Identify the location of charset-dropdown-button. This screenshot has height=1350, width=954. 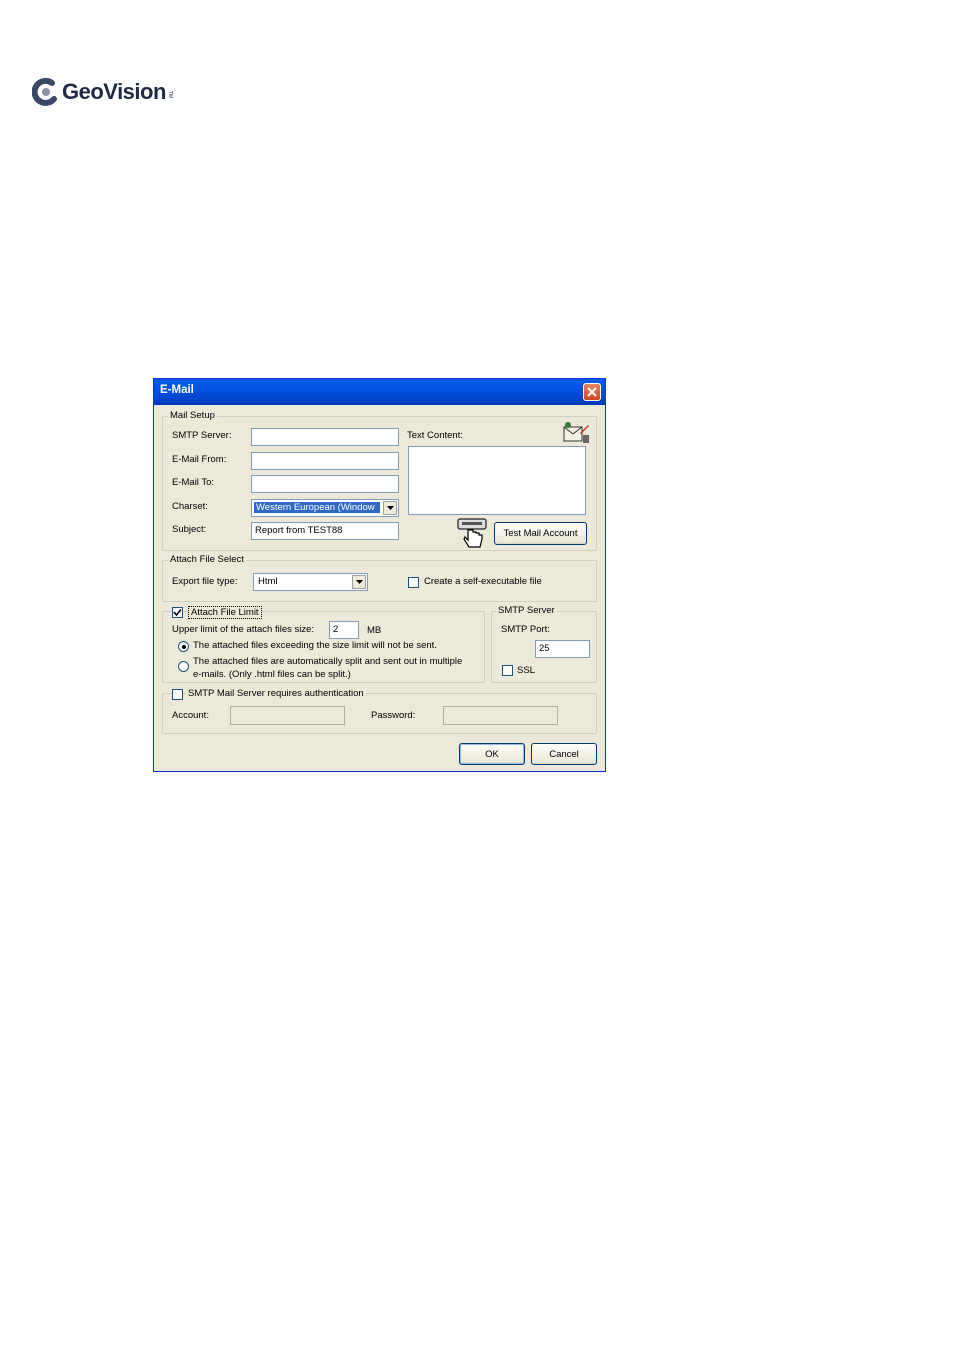
(390, 508).